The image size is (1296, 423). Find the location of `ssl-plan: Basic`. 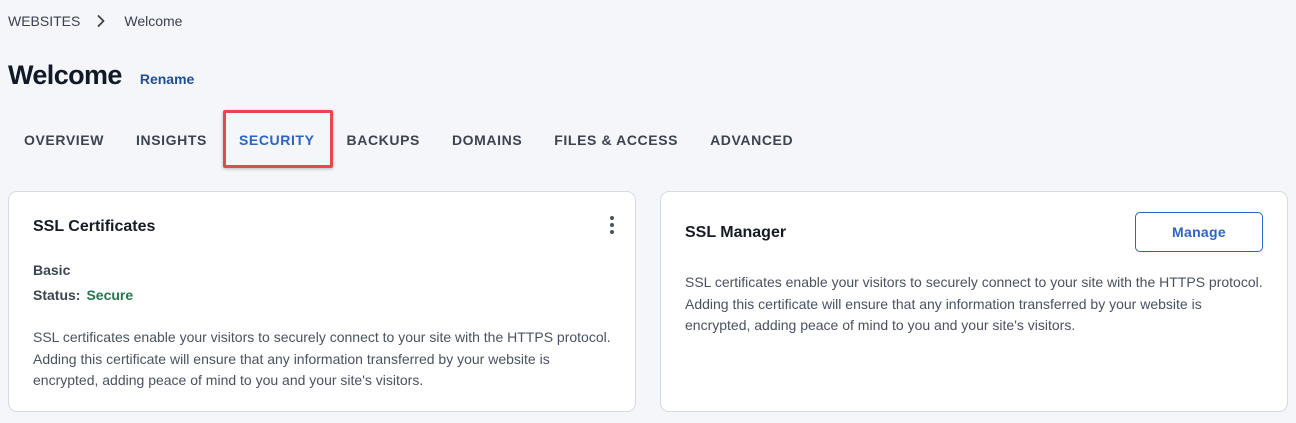

ssl-plan: Basic is located at coordinates (52, 270).